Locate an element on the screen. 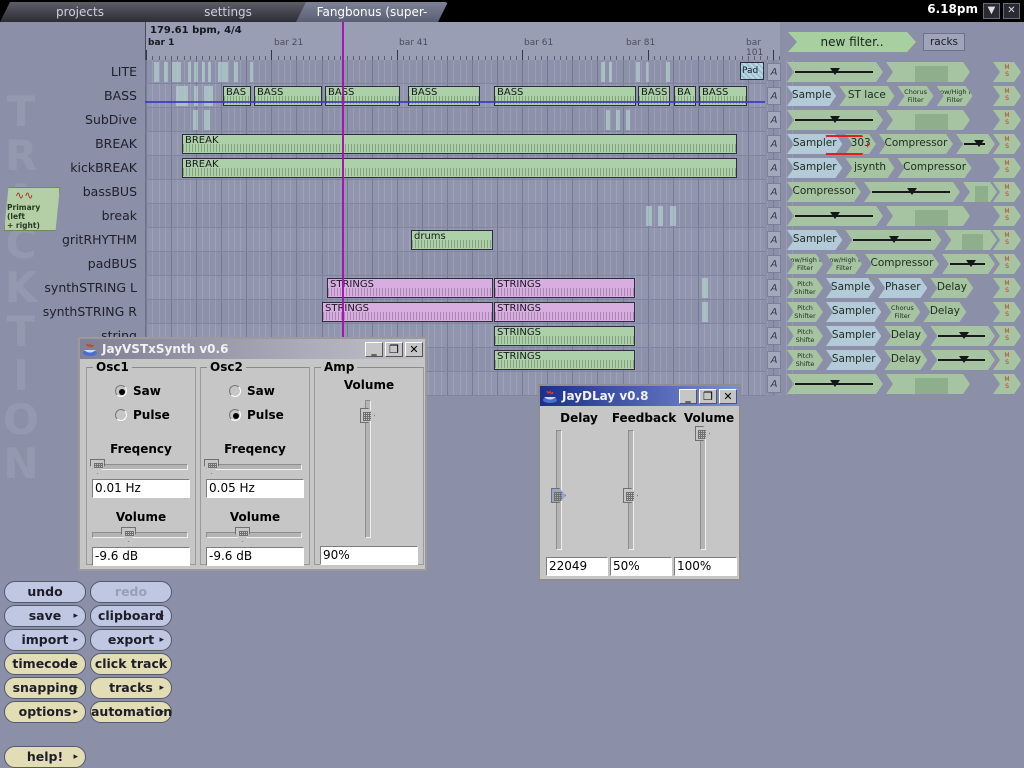 The height and width of the screenshot is (768, 1024). window-close-icon: ✕ is located at coordinates (1011, 11).